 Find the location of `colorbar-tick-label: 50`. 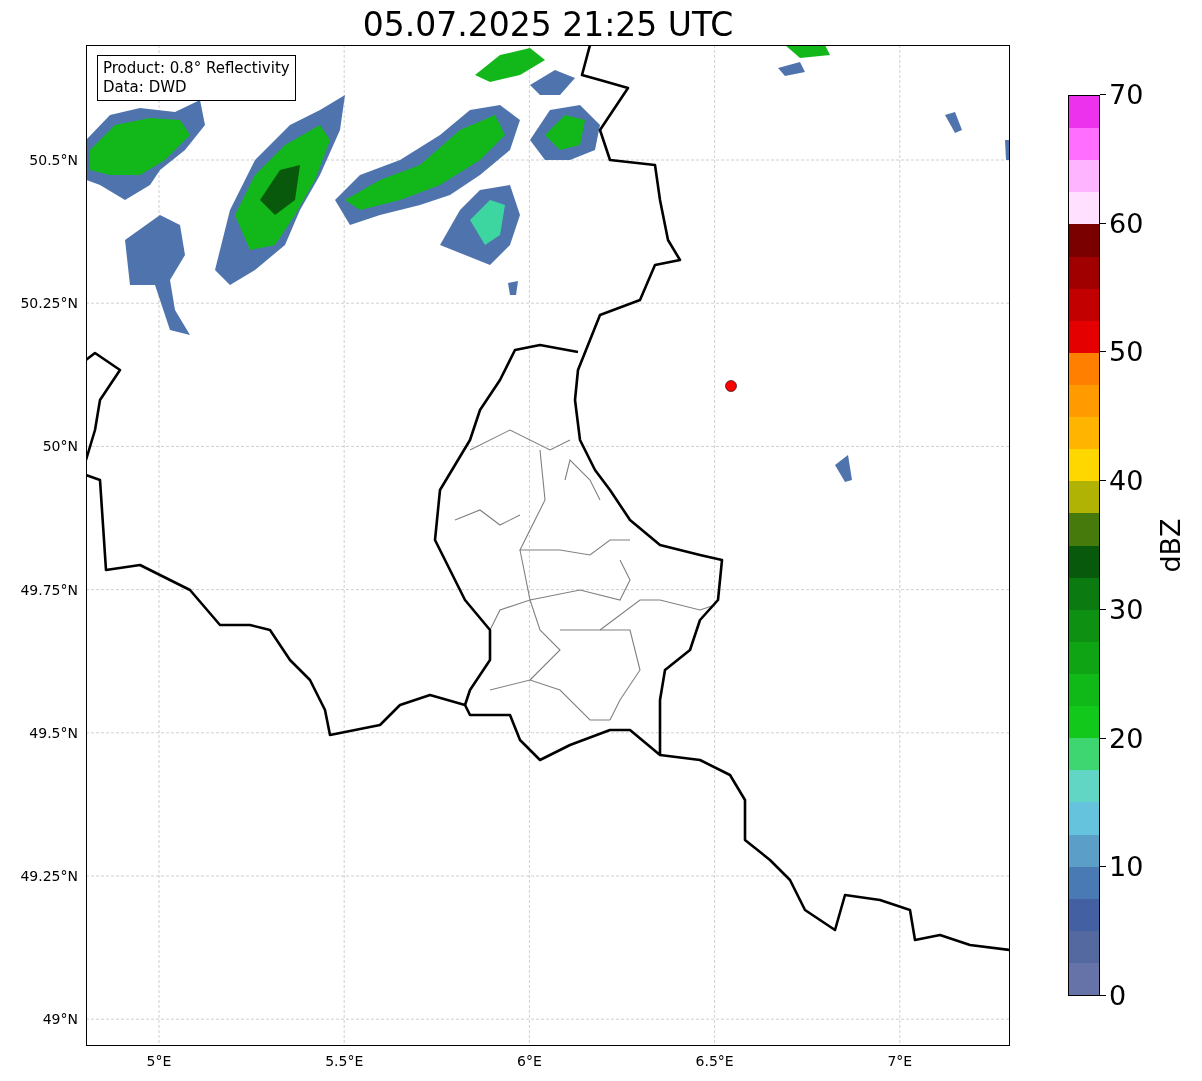

colorbar-tick-label: 50 is located at coordinates (1126, 352).